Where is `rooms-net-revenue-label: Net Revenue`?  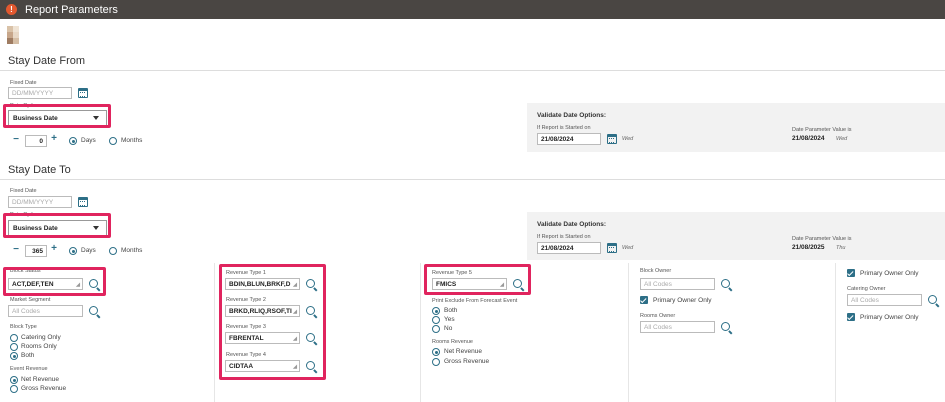 rooms-net-revenue-label: Net Revenue is located at coordinates (463, 351).